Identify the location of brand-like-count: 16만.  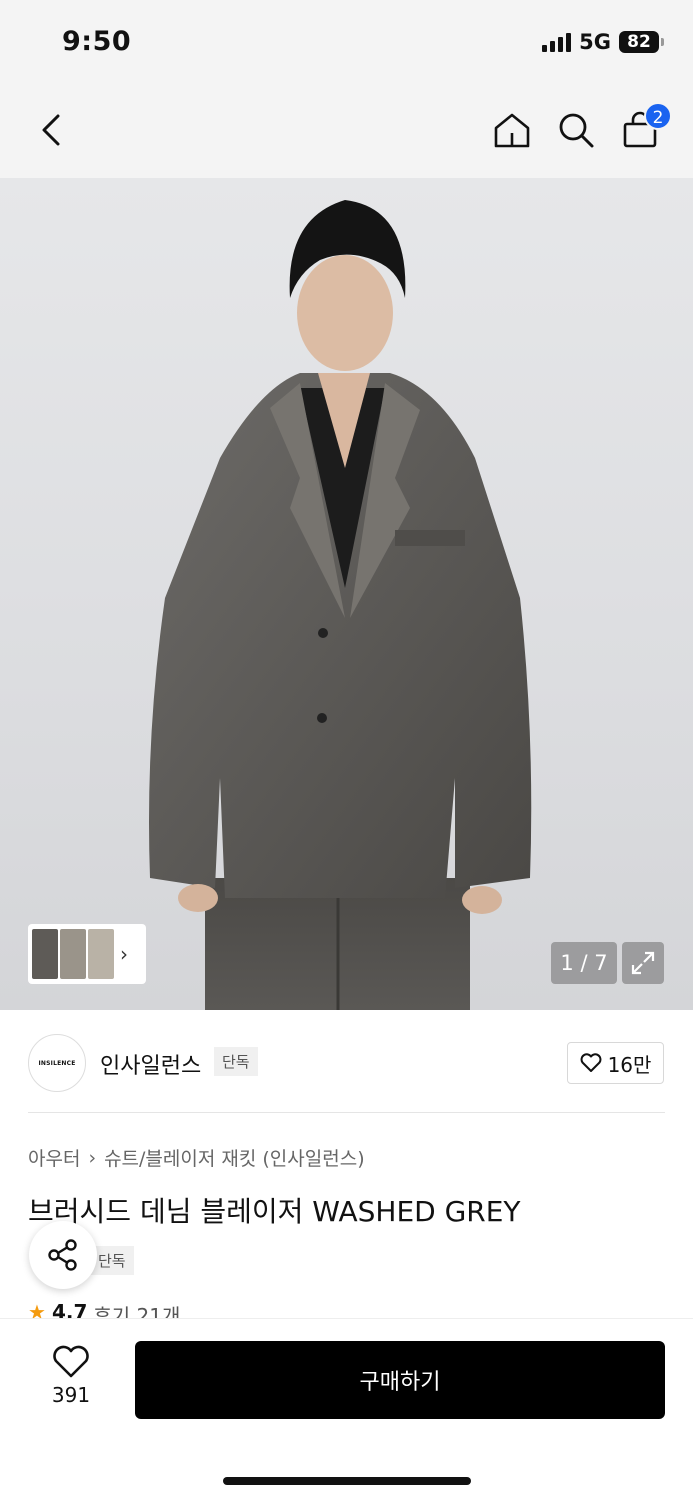
(629, 1064).